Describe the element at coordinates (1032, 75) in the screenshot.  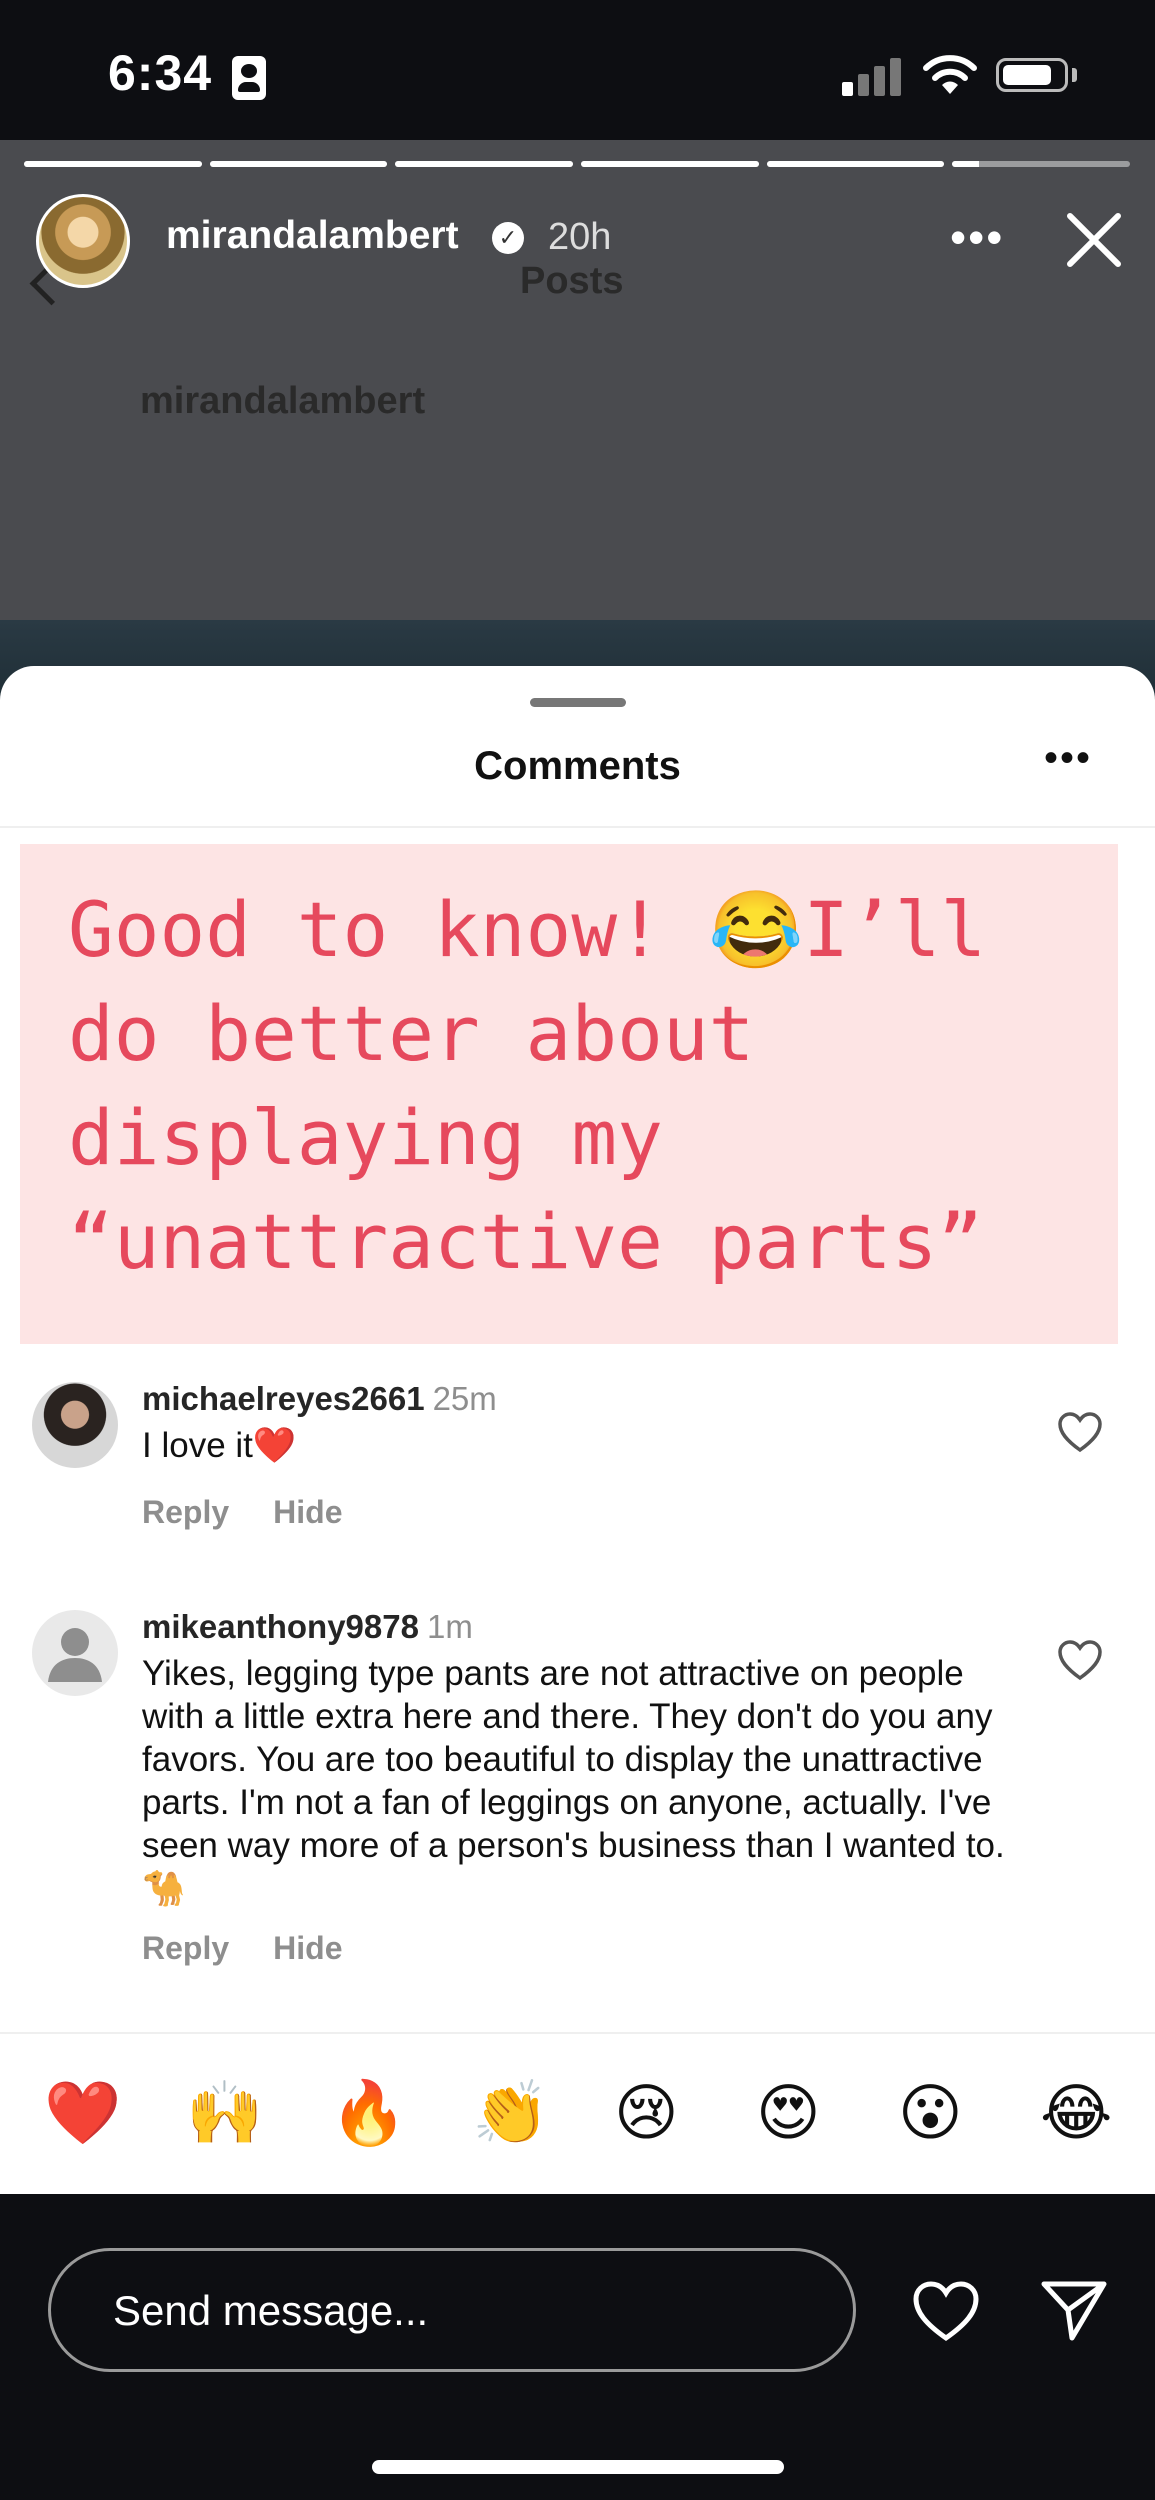
I see `battery-icon` at that location.